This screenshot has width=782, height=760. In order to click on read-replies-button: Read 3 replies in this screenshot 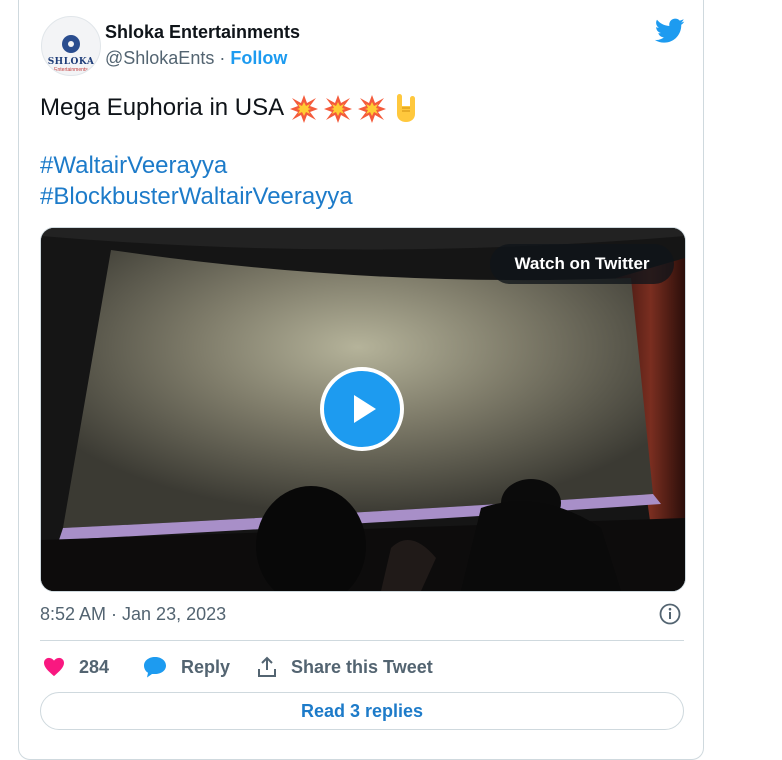, I will do `click(362, 711)`.